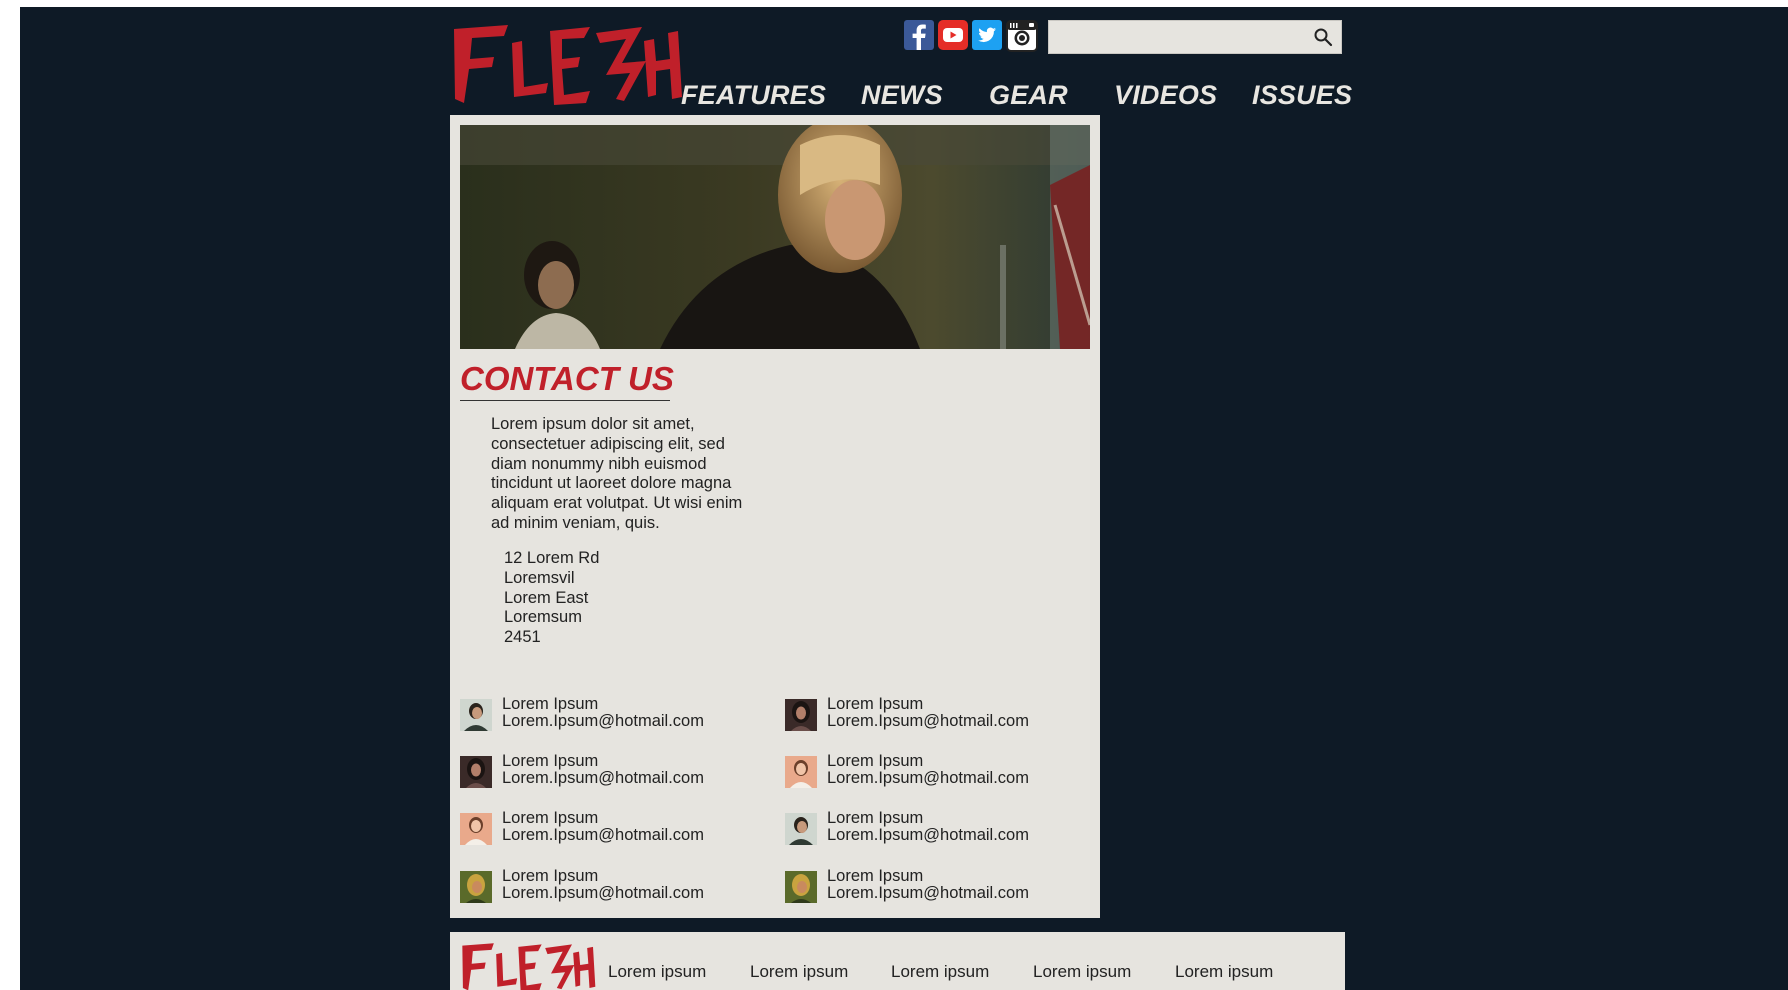 The image size is (1788, 990). I want to click on search-box, so click(1195, 37).